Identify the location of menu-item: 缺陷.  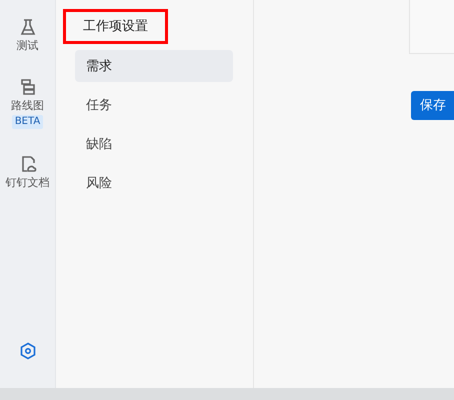
(154, 144).